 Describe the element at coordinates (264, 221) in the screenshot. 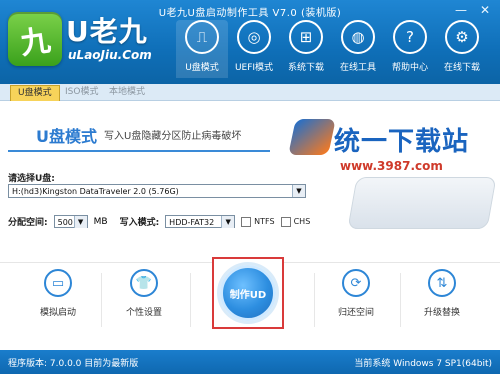

I see `ntfs-label: NTFS` at that location.